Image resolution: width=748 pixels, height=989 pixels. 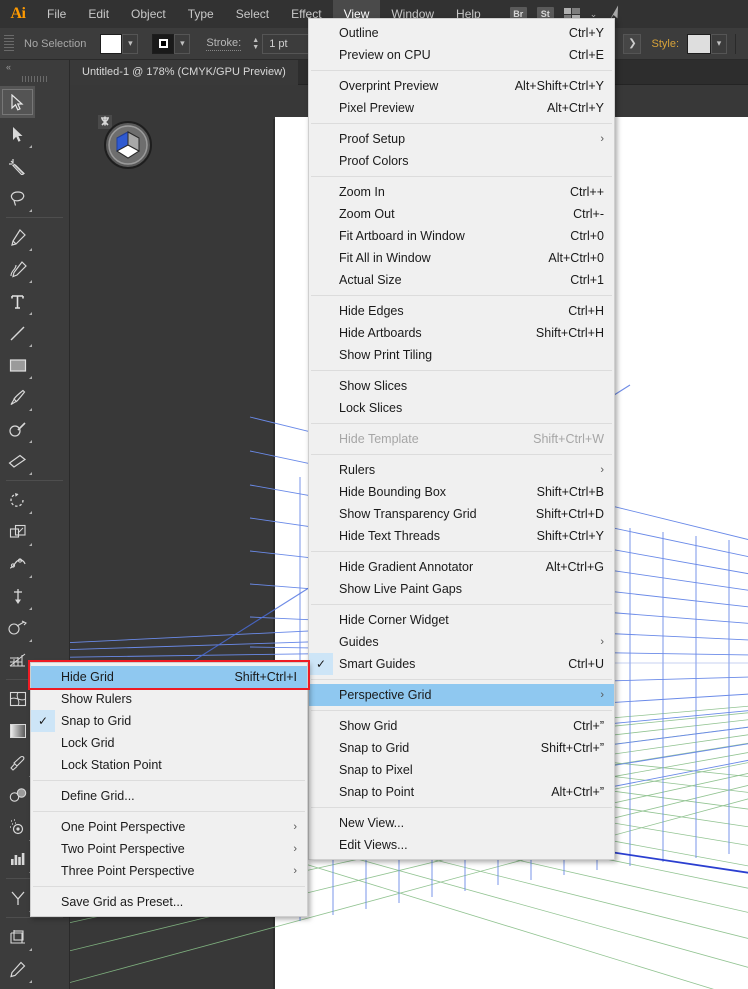 What do you see at coordinates (17, 237) in the screenshot?
I see `pen-tool` at bounding box center [17, 237].